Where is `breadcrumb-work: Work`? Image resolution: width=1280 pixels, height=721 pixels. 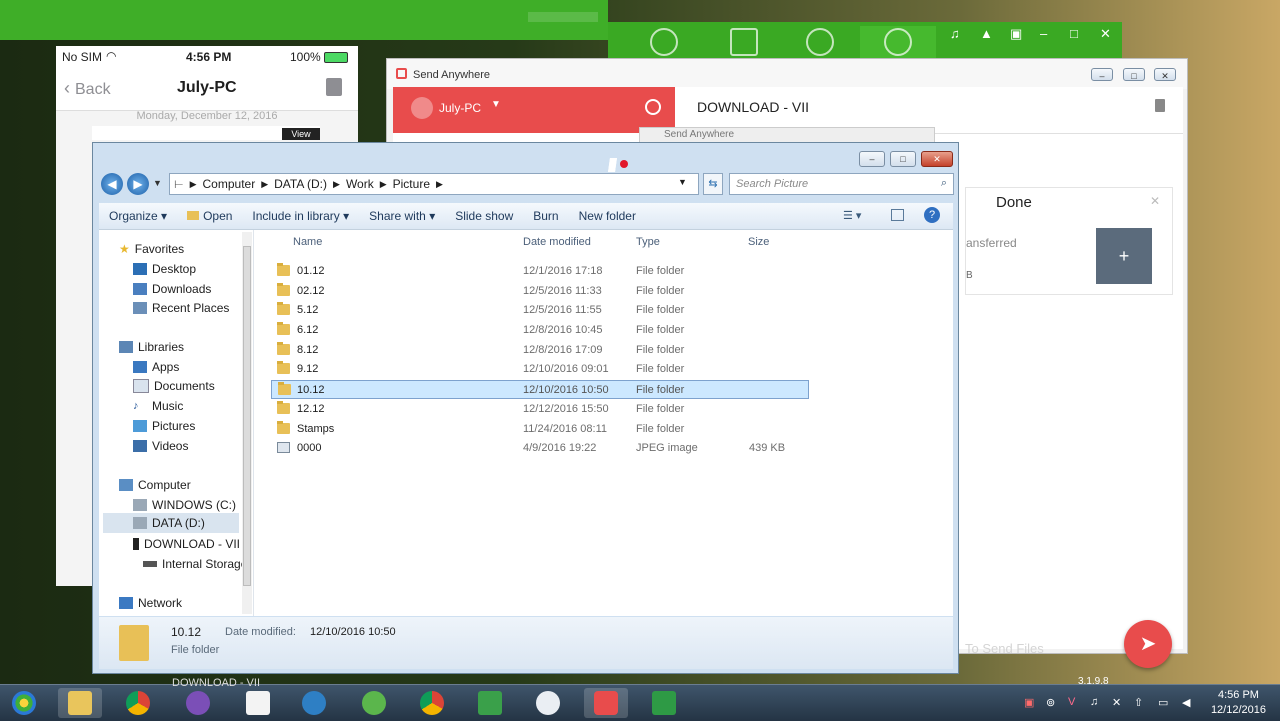
breadcrumb-work: Work is located at coordinates (360, 184).